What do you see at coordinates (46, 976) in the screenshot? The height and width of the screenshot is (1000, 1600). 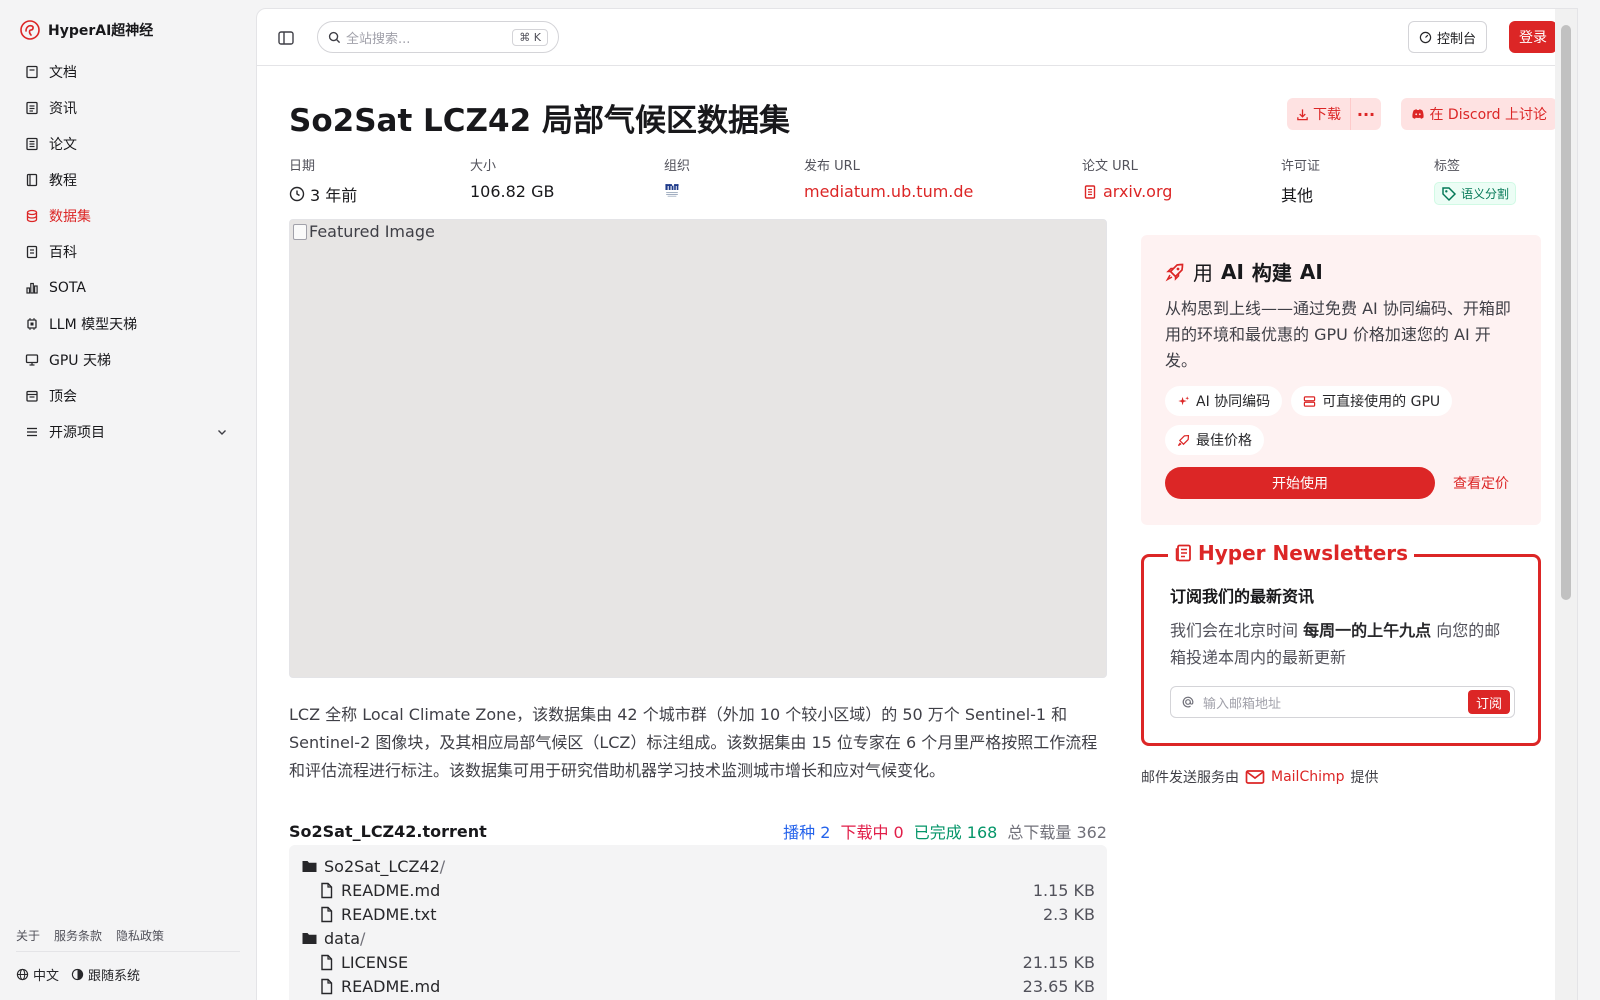 I see `language-label: 中文` at bounding box center [46, 976].